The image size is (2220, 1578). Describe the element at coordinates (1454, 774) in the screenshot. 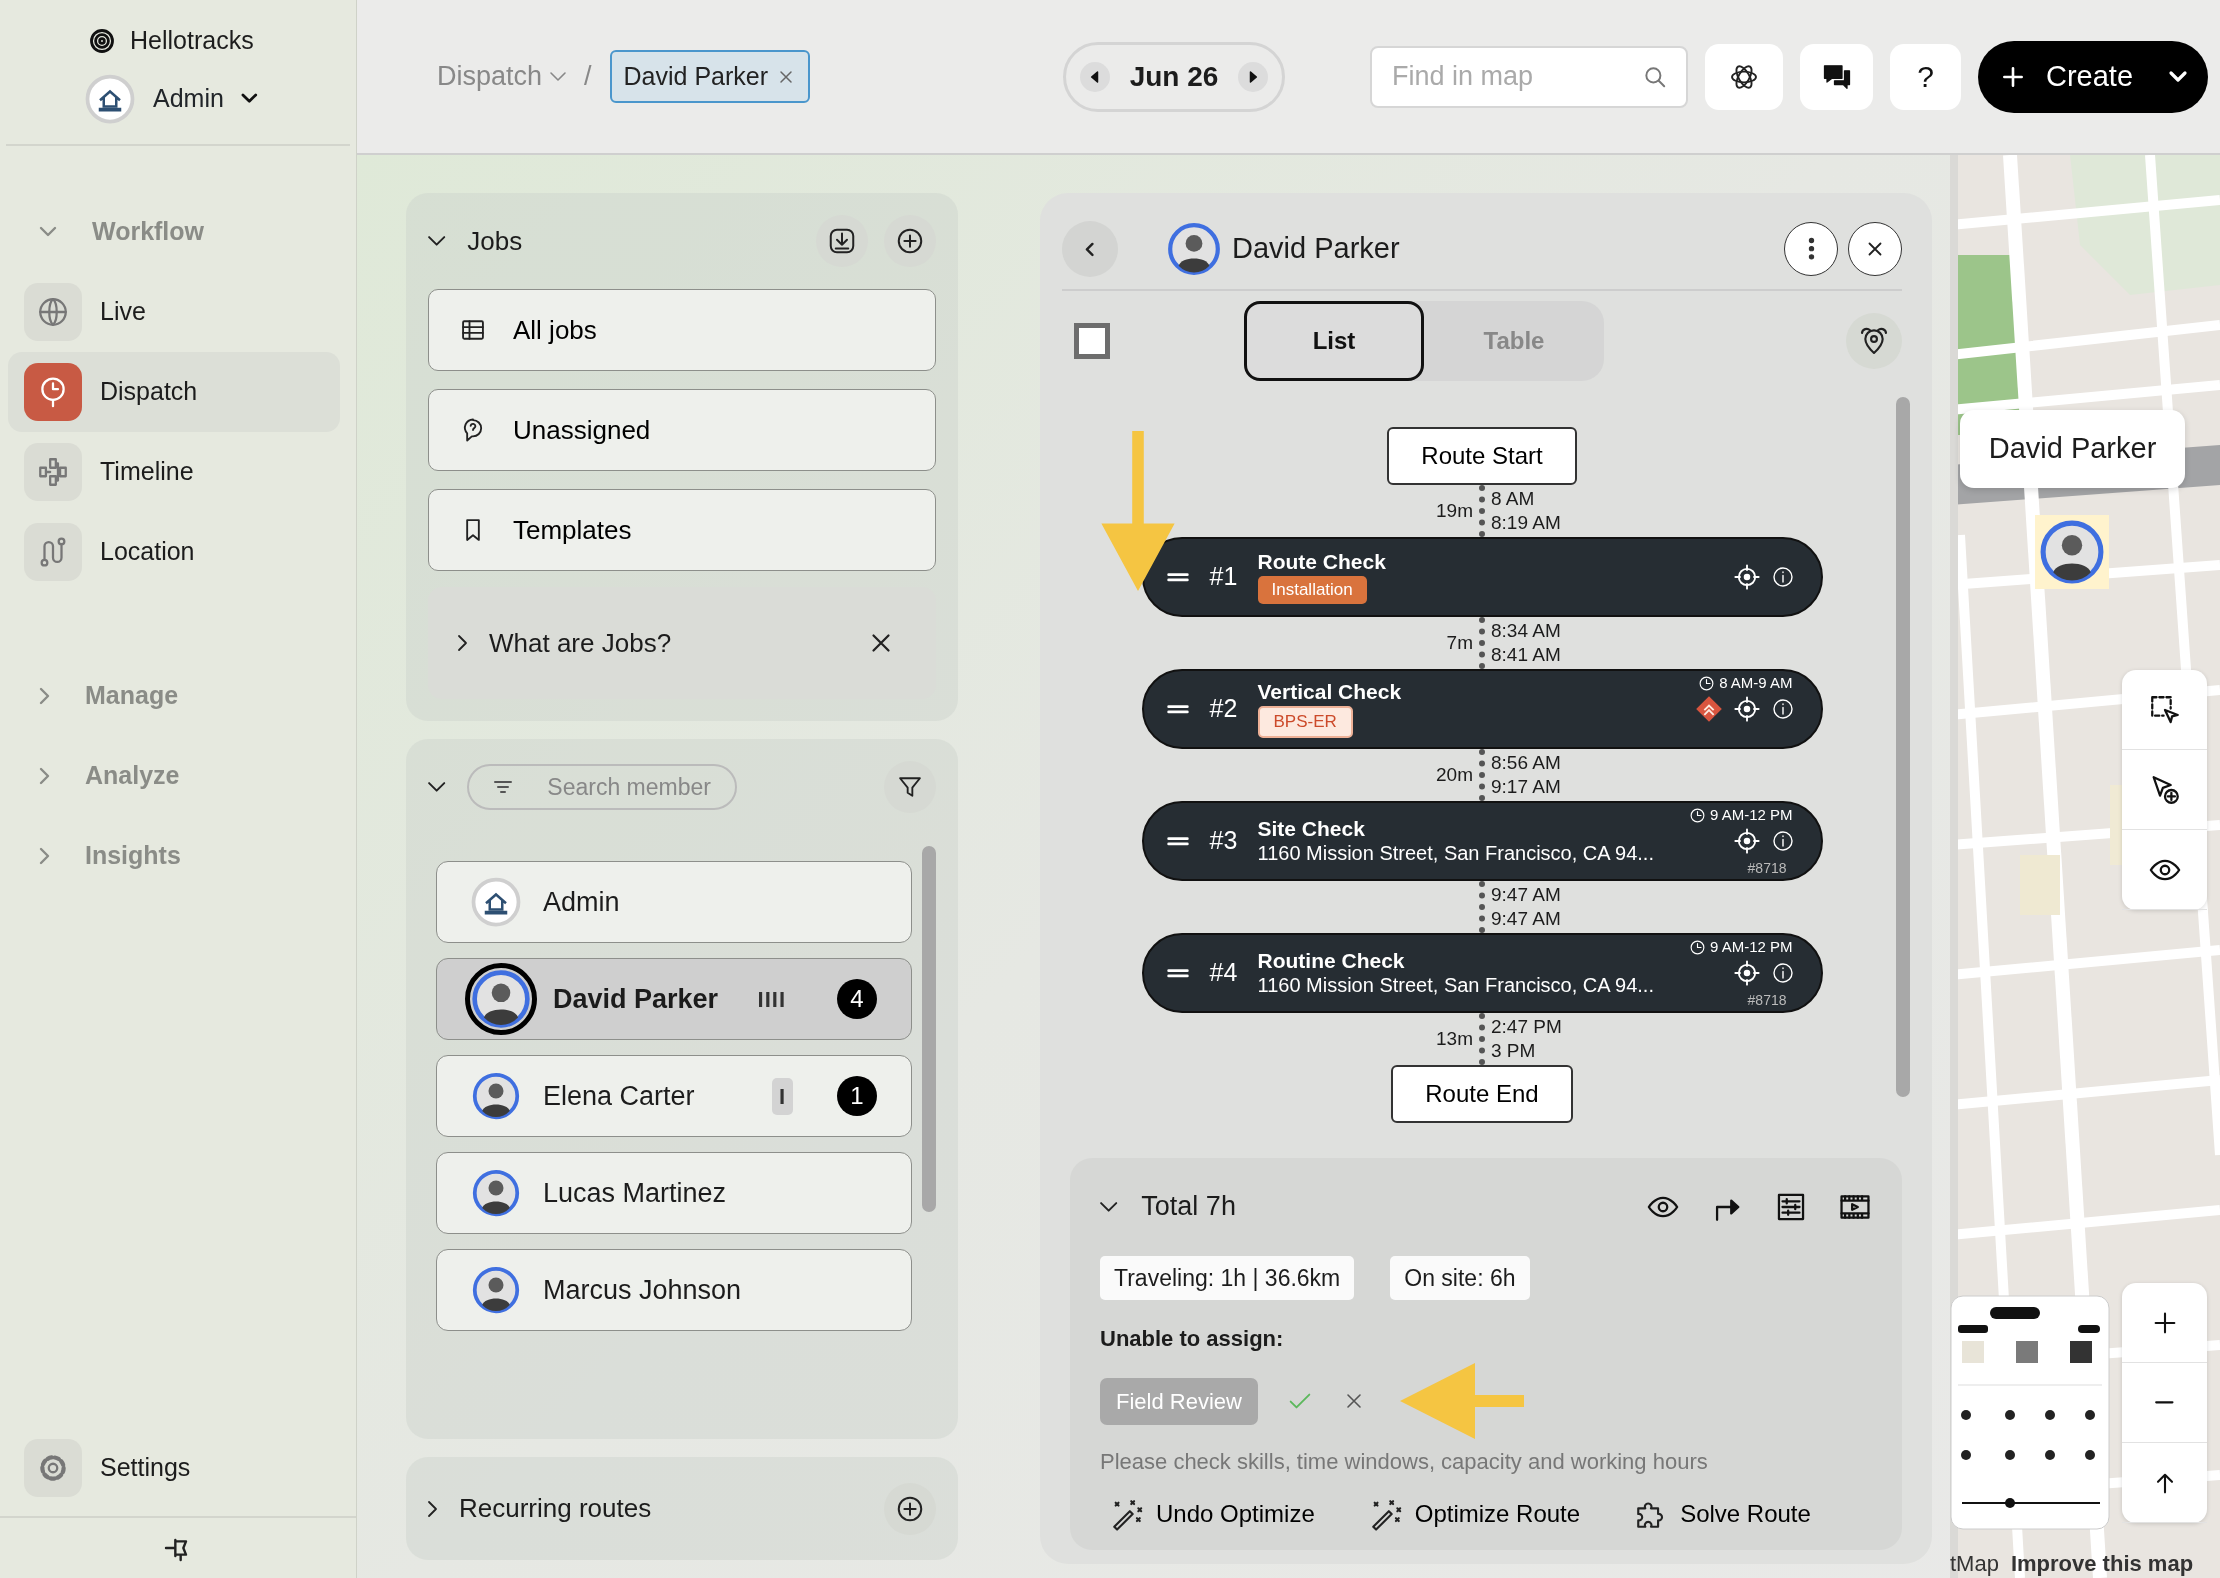

I see `travel-time: 20m` at that location.